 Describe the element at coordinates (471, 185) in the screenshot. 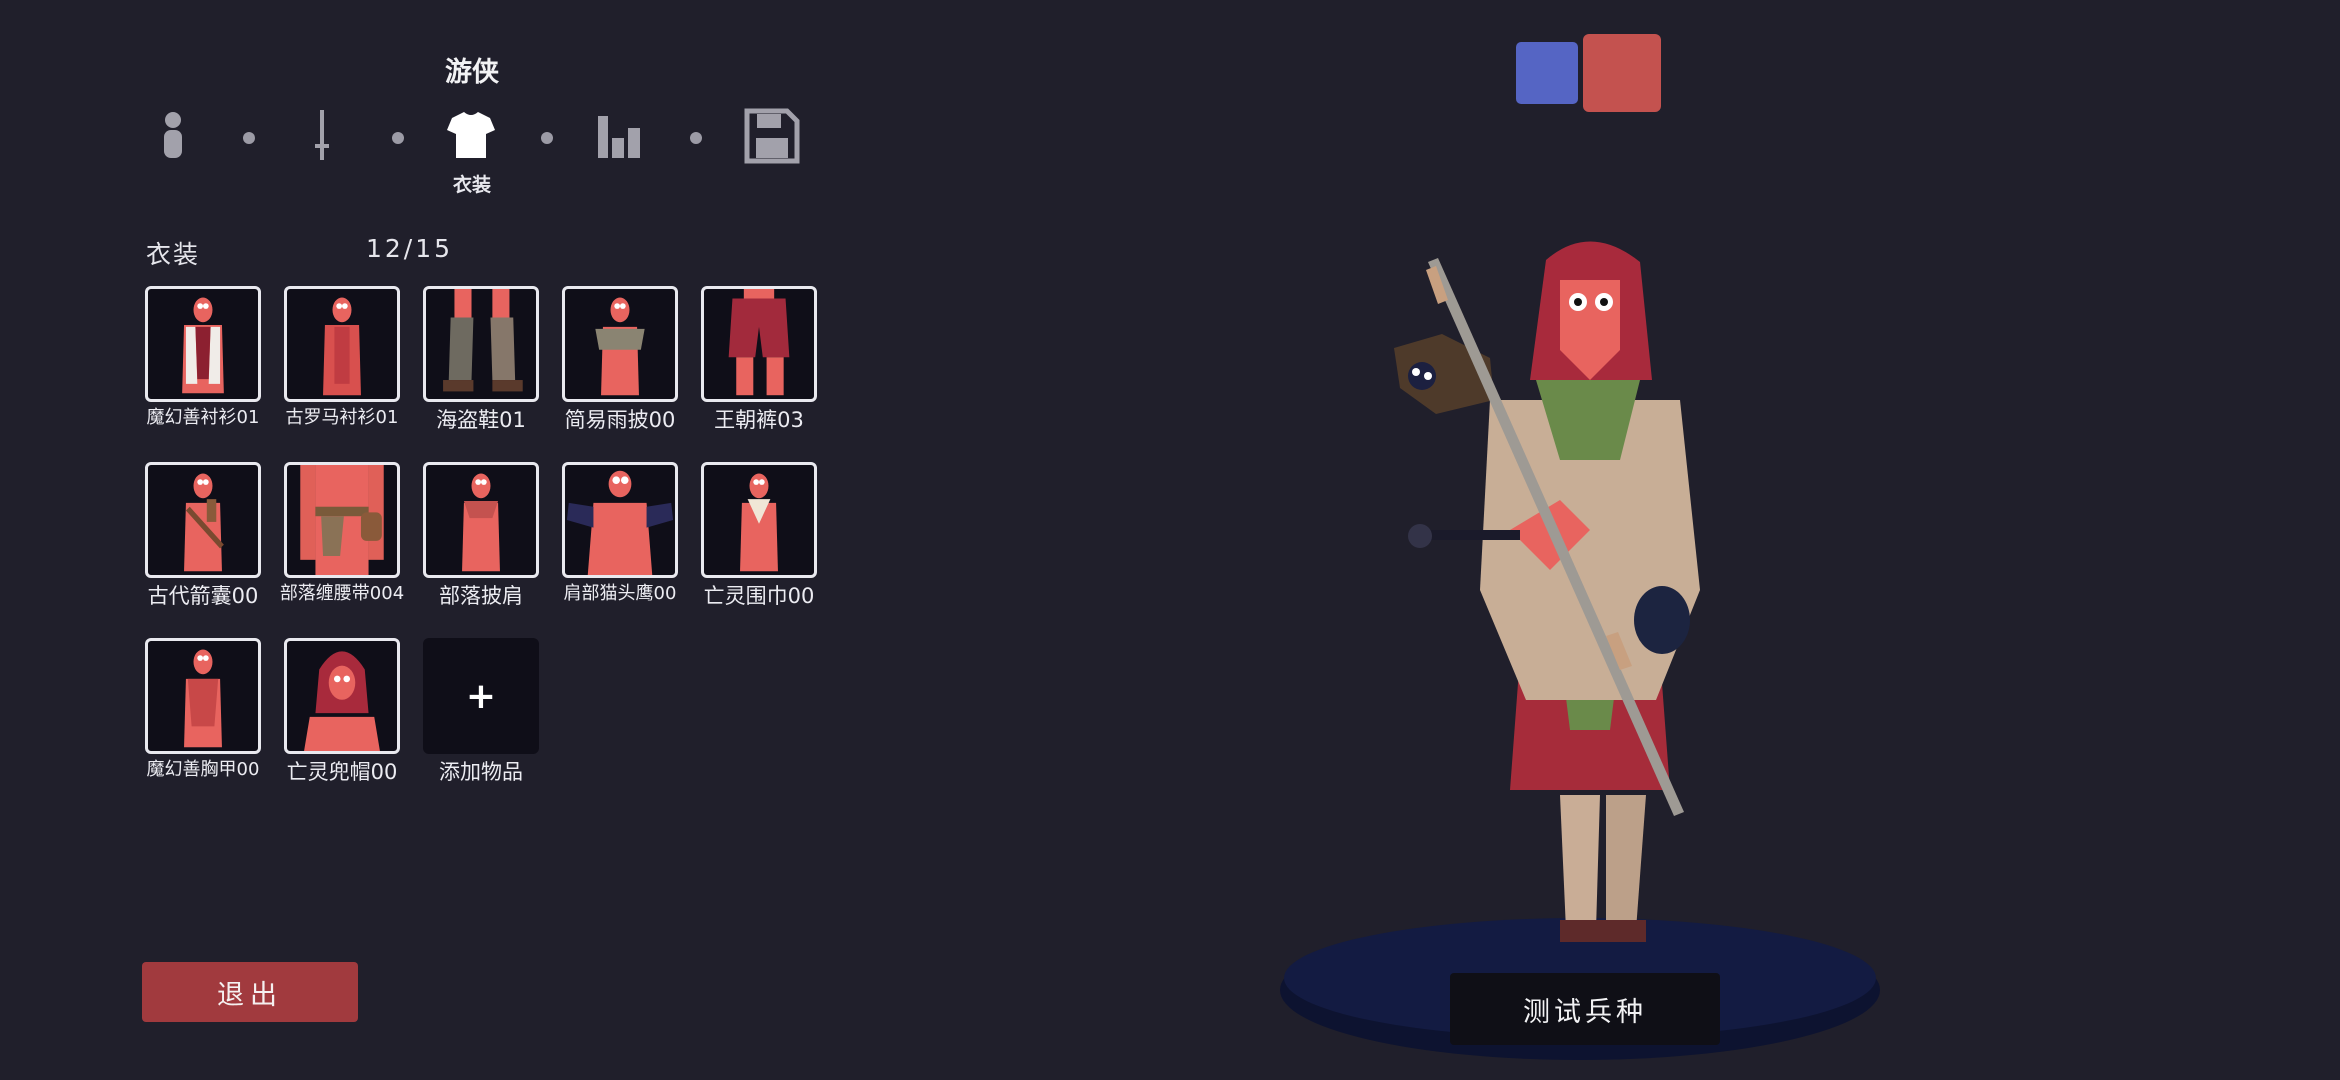

I see `step-label-outfit: 衣装` at that location.